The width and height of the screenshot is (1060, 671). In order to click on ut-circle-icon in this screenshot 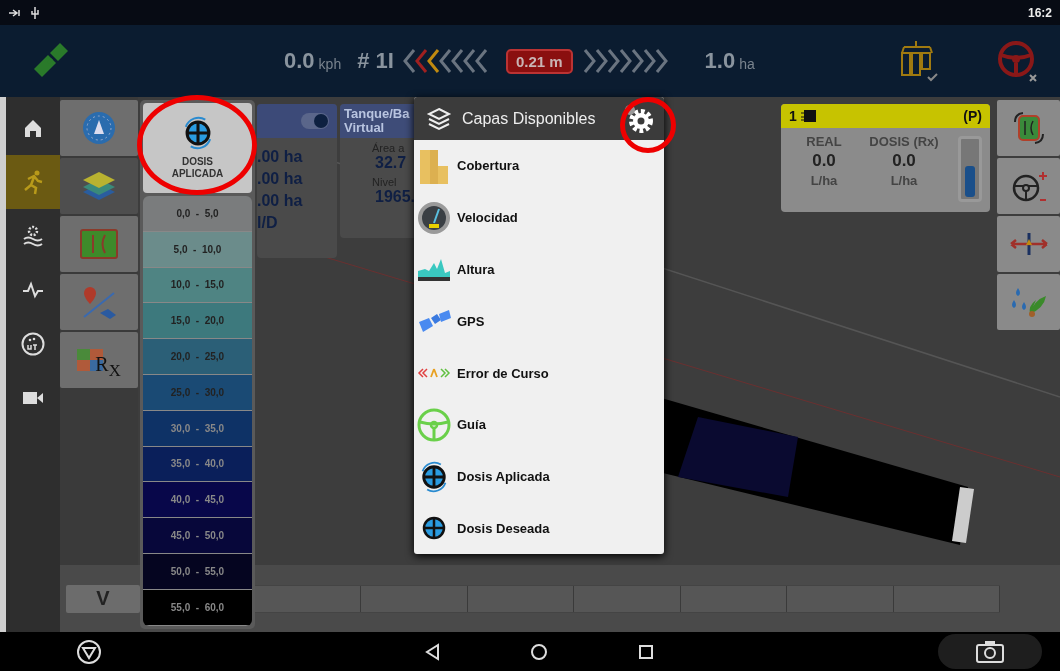, I will do `click(33, 344)`.